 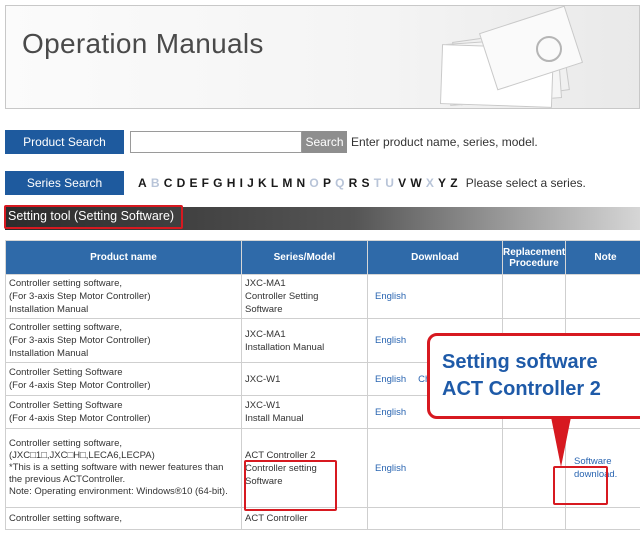 I want to click on letter-i: I, so click(x=241, y=183).